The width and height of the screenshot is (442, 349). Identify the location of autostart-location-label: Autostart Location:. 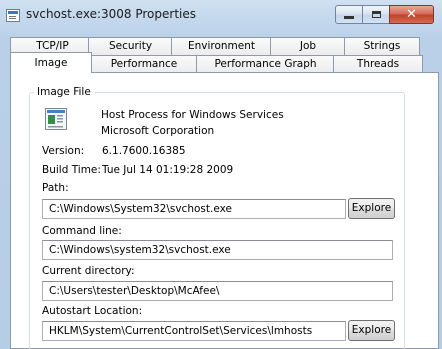
(92, 311).